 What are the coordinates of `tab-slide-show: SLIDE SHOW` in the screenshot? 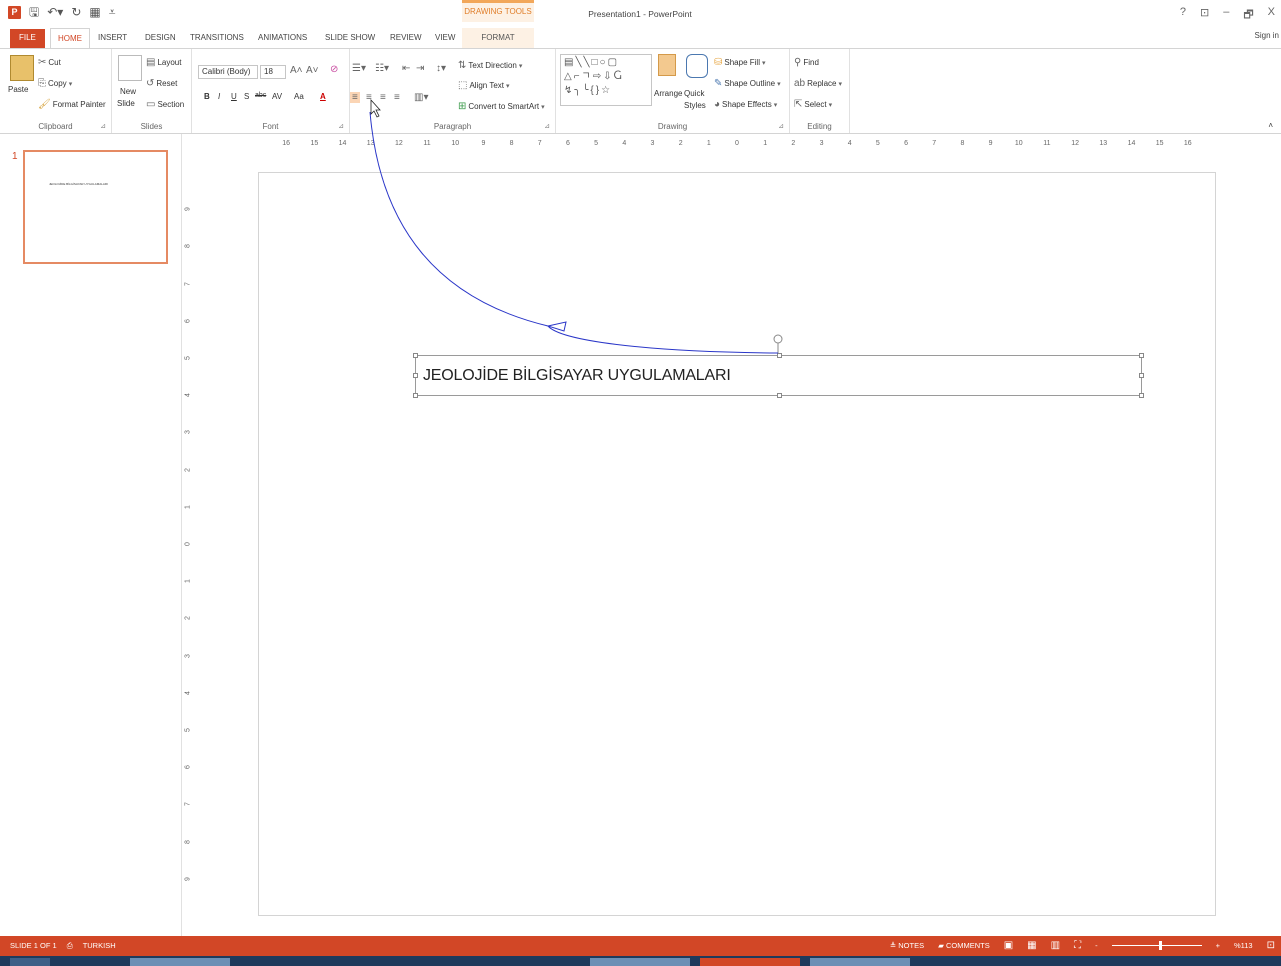 It's located at (350, 40).